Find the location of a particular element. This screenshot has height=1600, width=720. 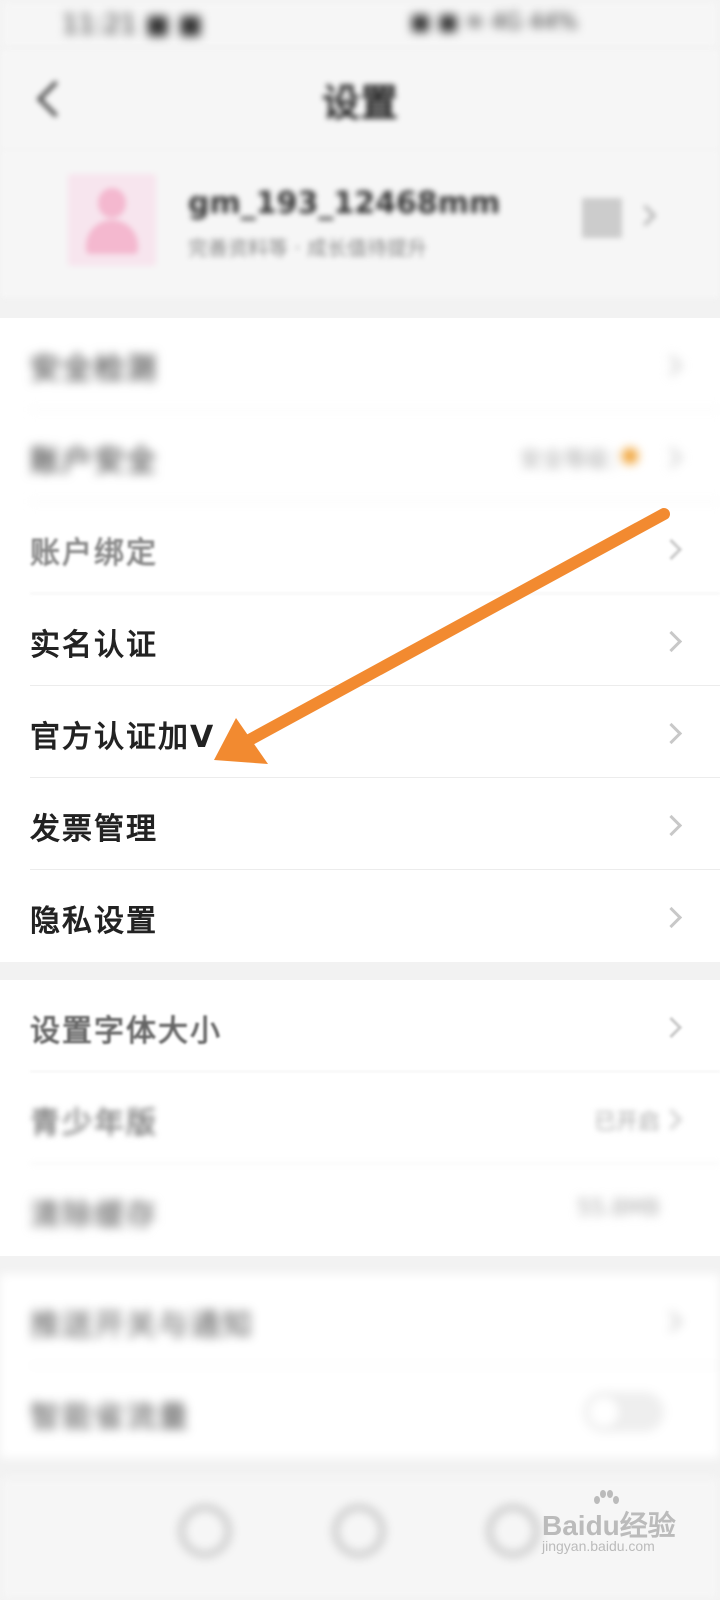

settings-row-account-security: 账户安全 安全等级： is located at coordinates (360, 456).